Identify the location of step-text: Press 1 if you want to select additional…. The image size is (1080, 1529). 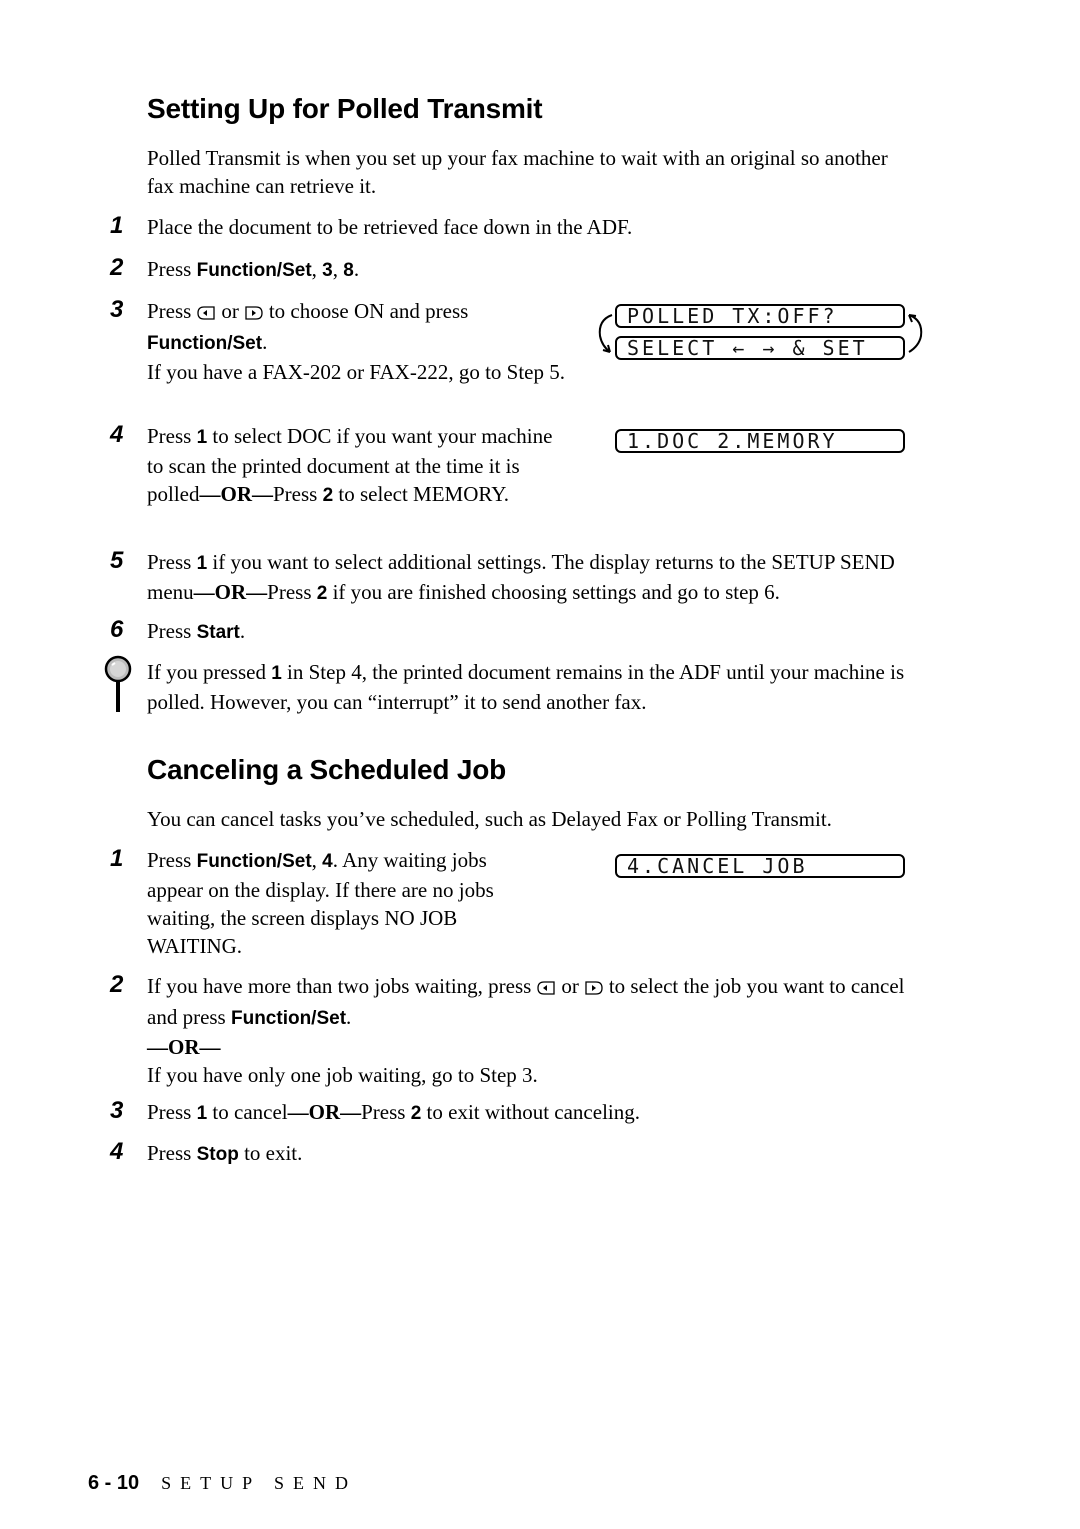
(521, 577).